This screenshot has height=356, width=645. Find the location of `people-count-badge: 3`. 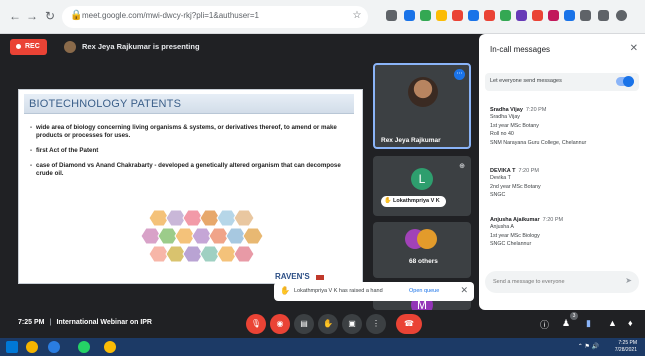

people-count-badge: 3 is located at coordinates (574, 316).